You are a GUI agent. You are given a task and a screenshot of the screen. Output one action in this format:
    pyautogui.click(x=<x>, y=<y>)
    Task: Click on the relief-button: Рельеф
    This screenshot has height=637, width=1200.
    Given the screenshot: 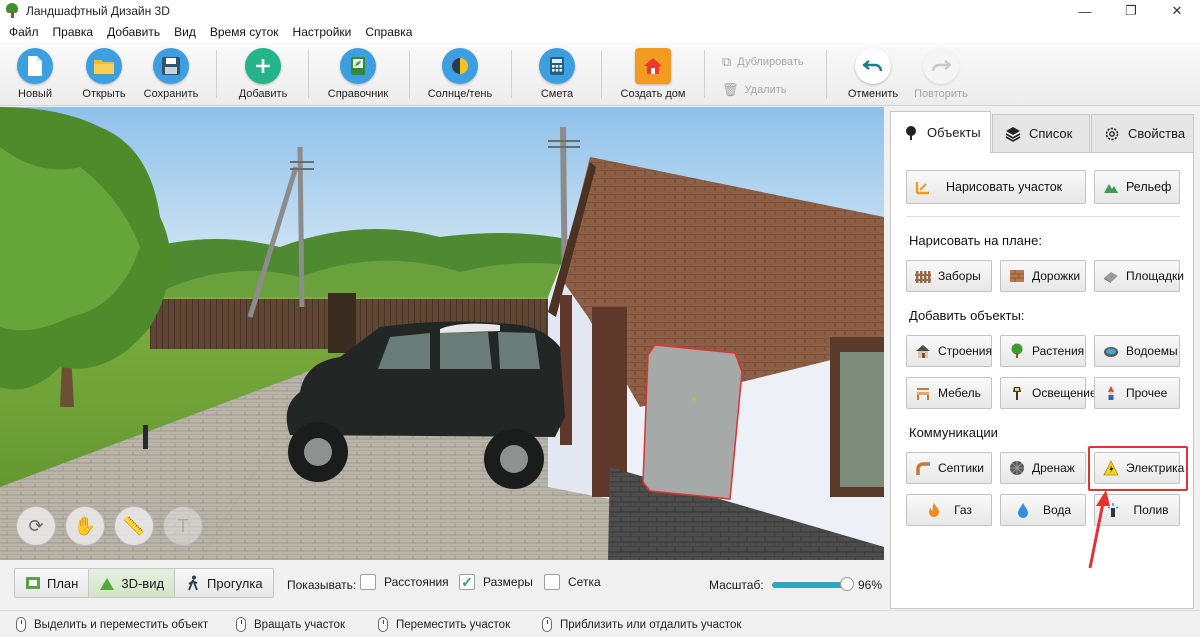 What is the action you would take?
    pyautogui.click(x=1137, y=187)
    